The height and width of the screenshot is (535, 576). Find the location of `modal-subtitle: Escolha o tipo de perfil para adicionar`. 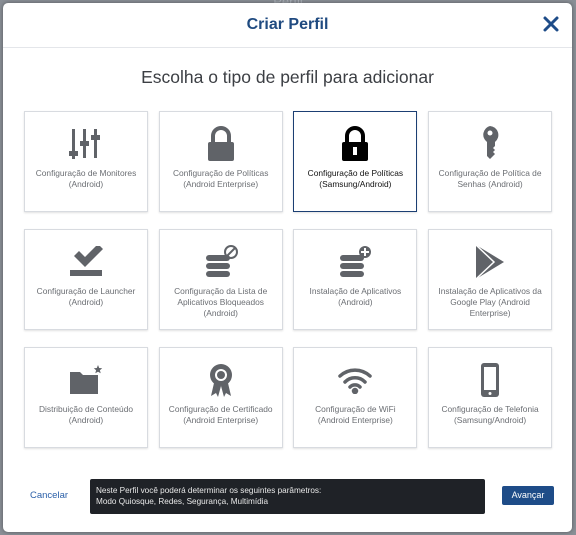

modal-subtitle: Escolha o tipo de perfil para adicionar is located at coordinates (287, 77).